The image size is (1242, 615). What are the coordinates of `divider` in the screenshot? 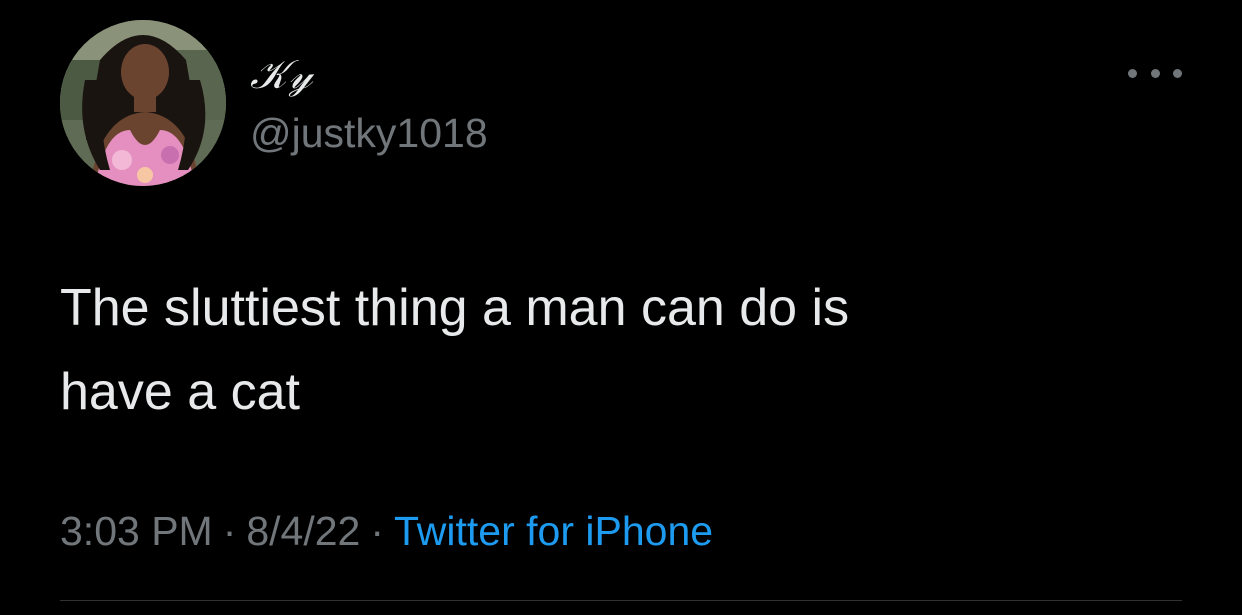 It's located at (621, 600).